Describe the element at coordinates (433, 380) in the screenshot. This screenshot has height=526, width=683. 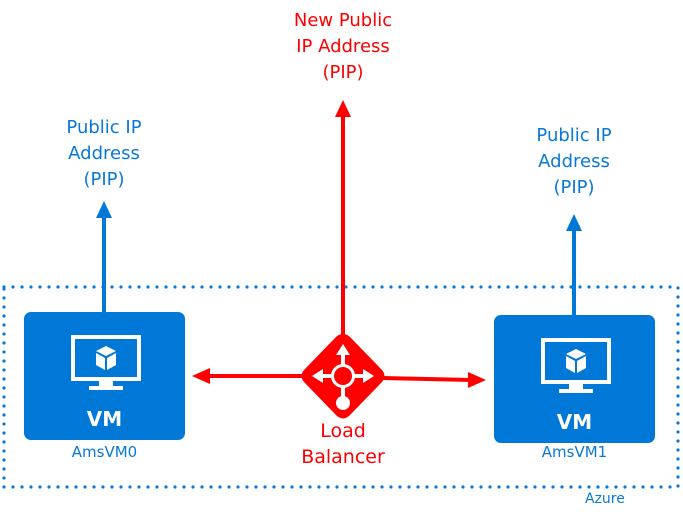
I see `arrow-lb-to-vm1` at that location.